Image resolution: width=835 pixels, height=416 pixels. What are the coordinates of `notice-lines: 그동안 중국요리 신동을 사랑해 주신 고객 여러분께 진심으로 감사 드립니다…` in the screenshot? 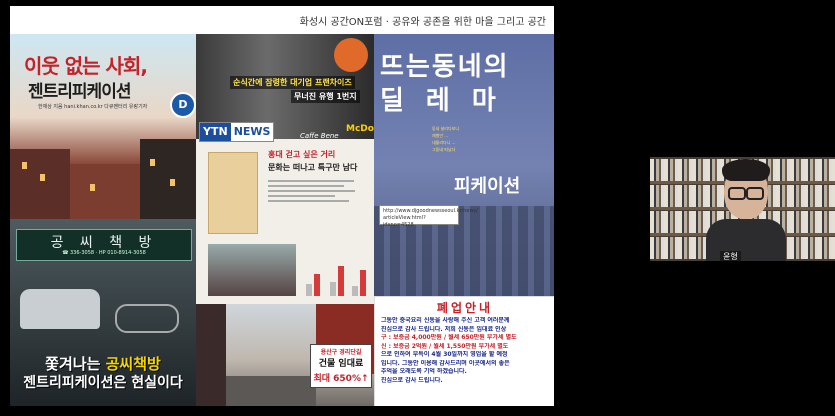 It's located at (463, 351).